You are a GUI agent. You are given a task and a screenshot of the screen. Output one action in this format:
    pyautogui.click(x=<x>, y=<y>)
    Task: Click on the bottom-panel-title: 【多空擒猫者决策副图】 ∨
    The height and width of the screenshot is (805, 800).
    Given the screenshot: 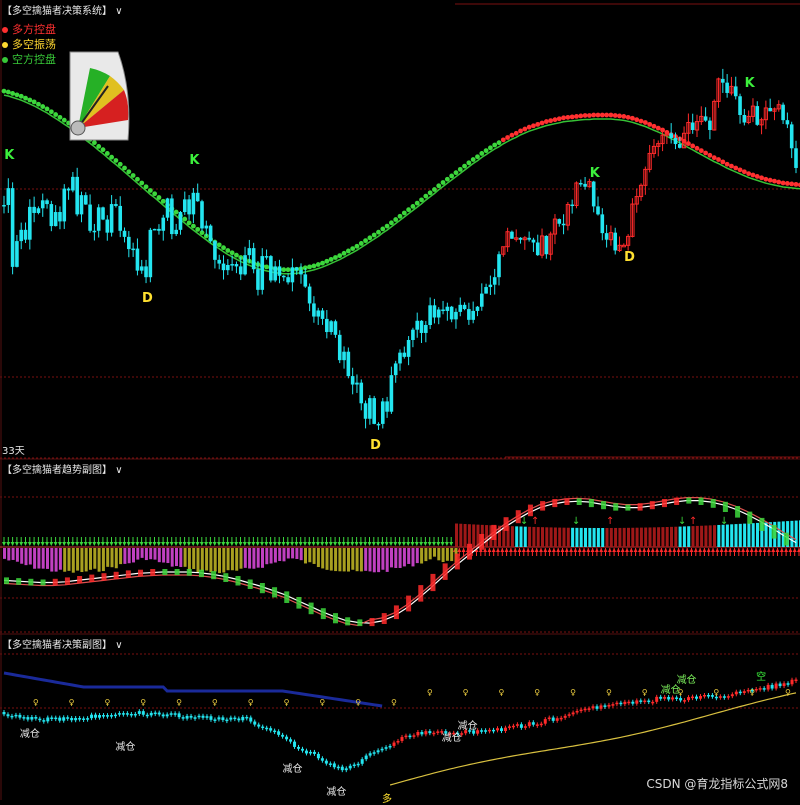 What is the action you would take?
    pyautogui.click(x=62, y=643)
    